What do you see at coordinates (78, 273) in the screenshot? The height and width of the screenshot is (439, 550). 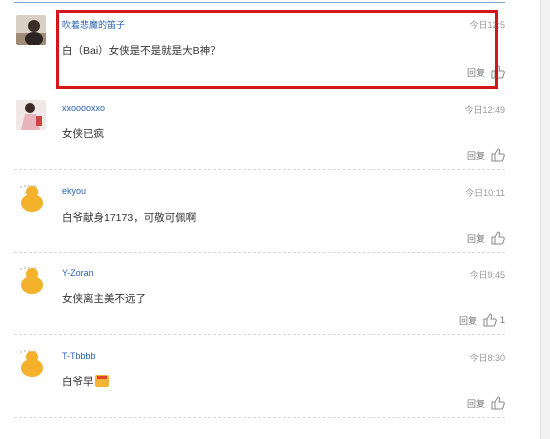 I see `comment-username: Y-Zoran` at bounding box center [78, 273].